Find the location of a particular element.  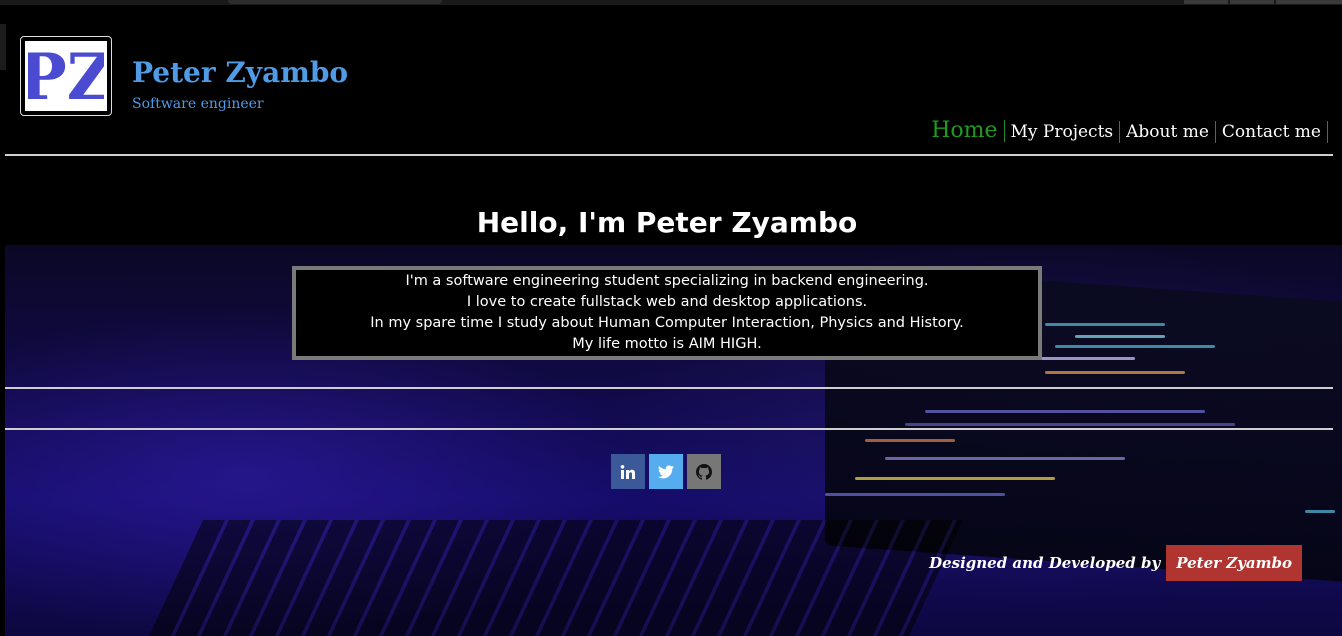

nav-item-home: Home is located at coordinates (965, 131).